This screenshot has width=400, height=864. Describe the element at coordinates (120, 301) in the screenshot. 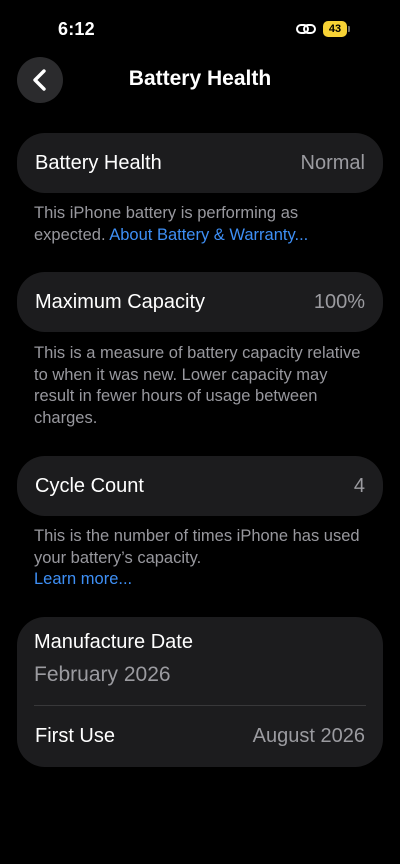

I see `maximum-capacity-label: Maximum Capacity` at that location.